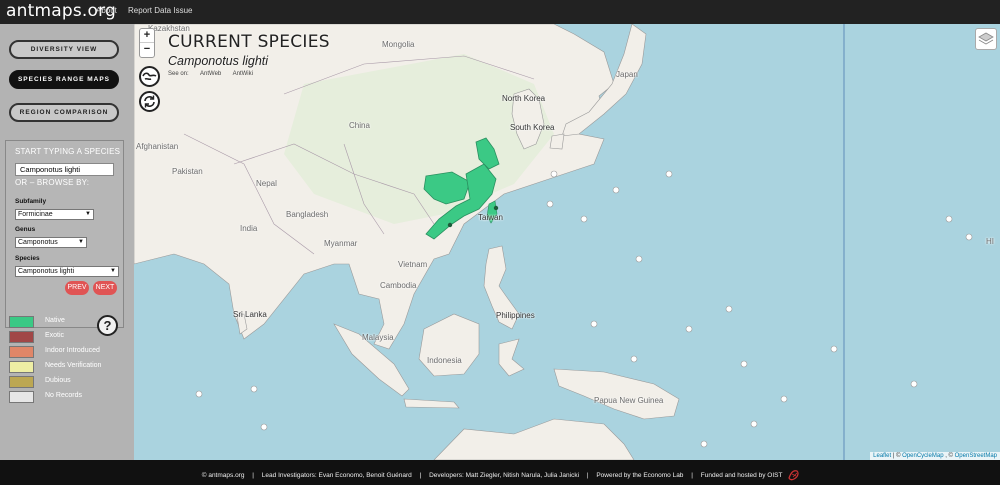 The width and height of the screenshot is (1000, 485). Describe the element at coordinates (398, 44) in the screenshot. I see `map-label-mongolia: Mongolia` at that location.